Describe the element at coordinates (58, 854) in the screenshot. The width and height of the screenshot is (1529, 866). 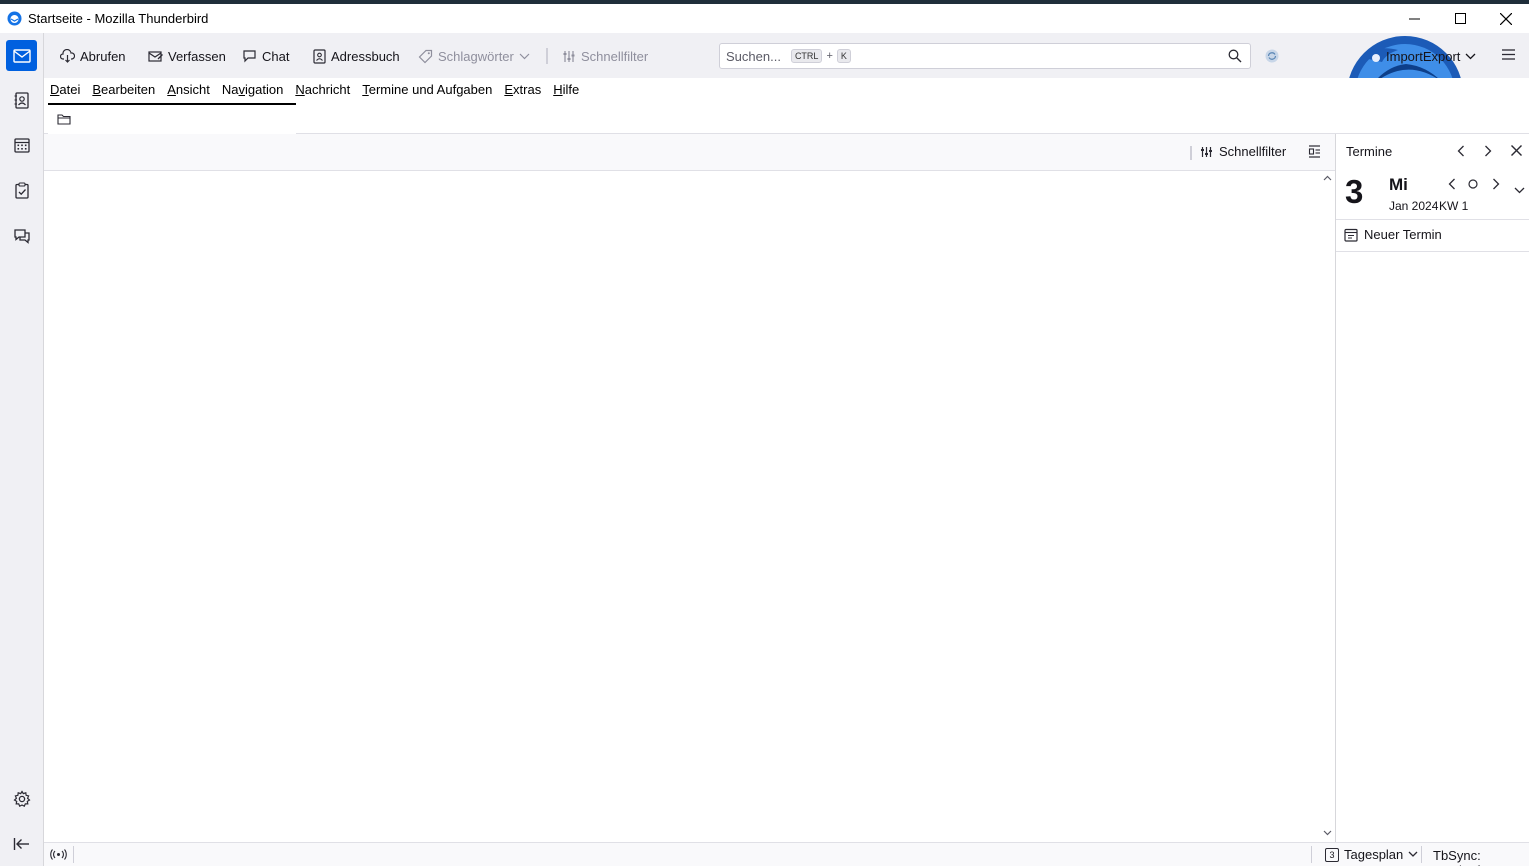
I see `online-status-icon` at that location.